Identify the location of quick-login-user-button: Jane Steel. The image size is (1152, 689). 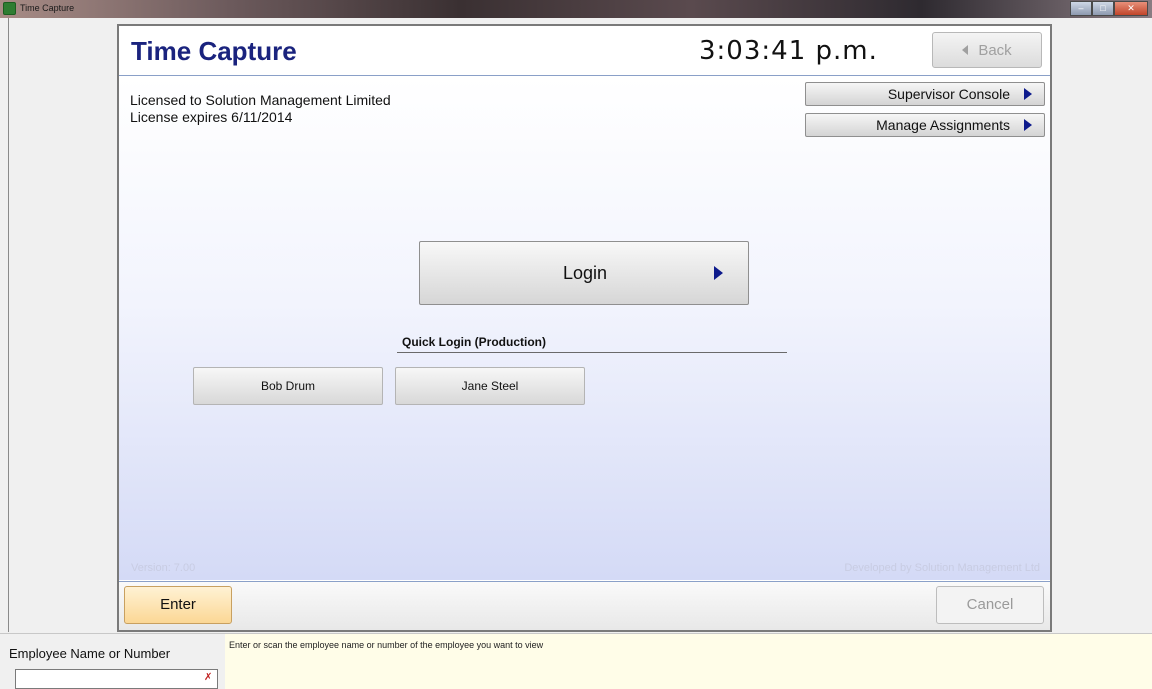
(490, 386).